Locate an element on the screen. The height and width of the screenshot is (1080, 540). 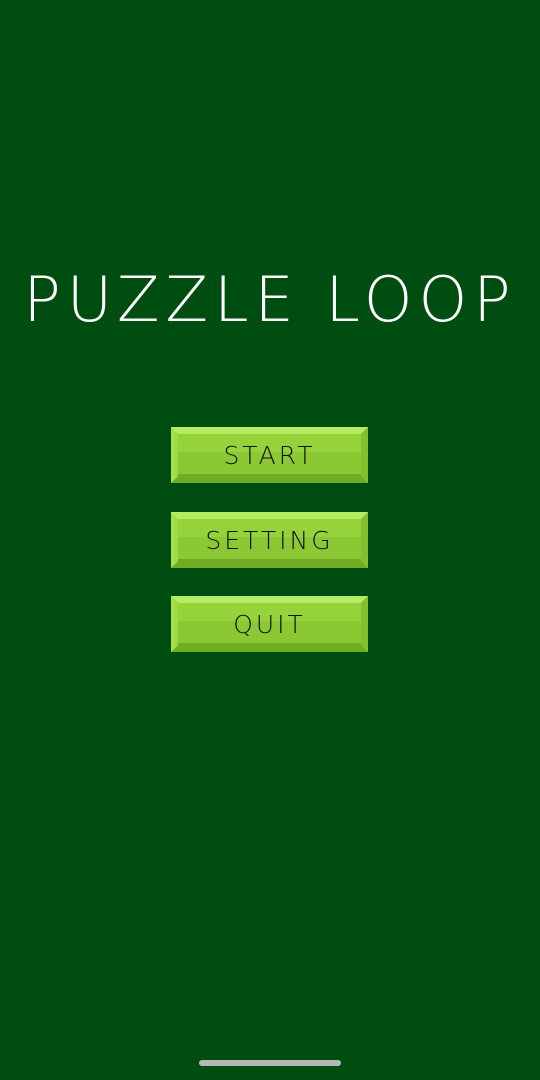
setting-button: SETTING is located at coordinates (269, 540).